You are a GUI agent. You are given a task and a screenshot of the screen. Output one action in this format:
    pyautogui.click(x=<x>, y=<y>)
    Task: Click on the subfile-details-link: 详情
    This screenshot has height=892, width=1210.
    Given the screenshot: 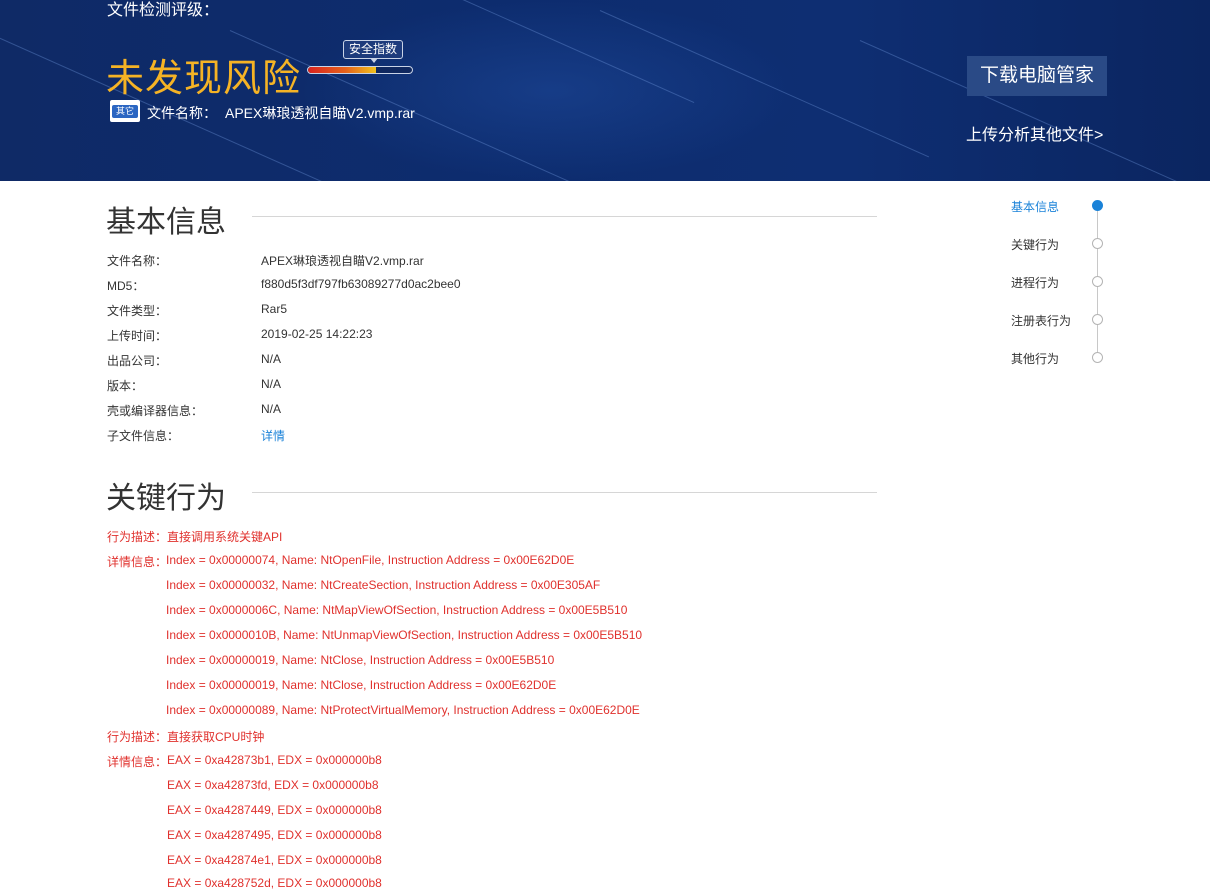 What is the action you would take?
    pyautogui.click(x=273, y=435)
    